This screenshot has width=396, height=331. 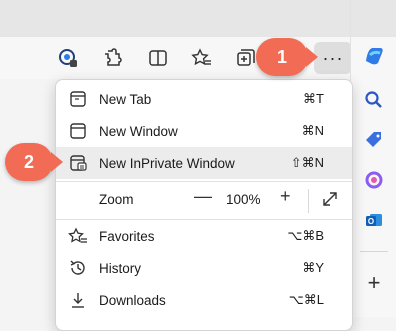 I want to click on zoom-out-button: —, so click(x=203, y=196).